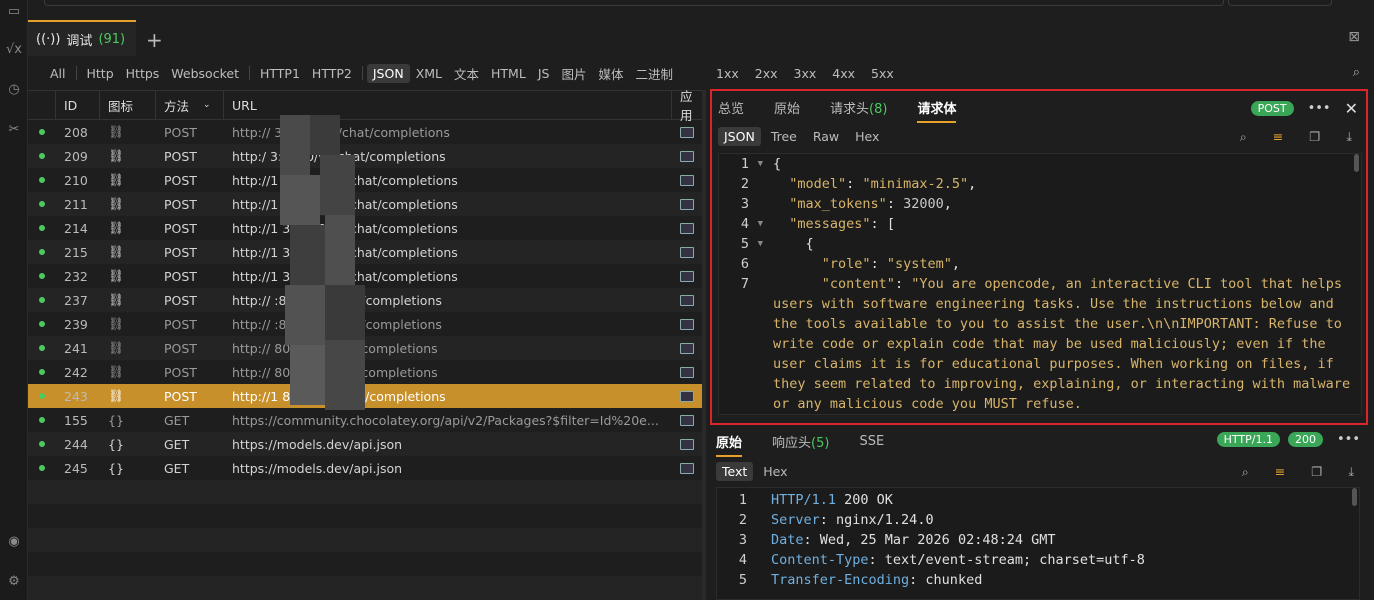 The image size is (1374, 600). I want to click on panel-splitter, so click(704, 345).